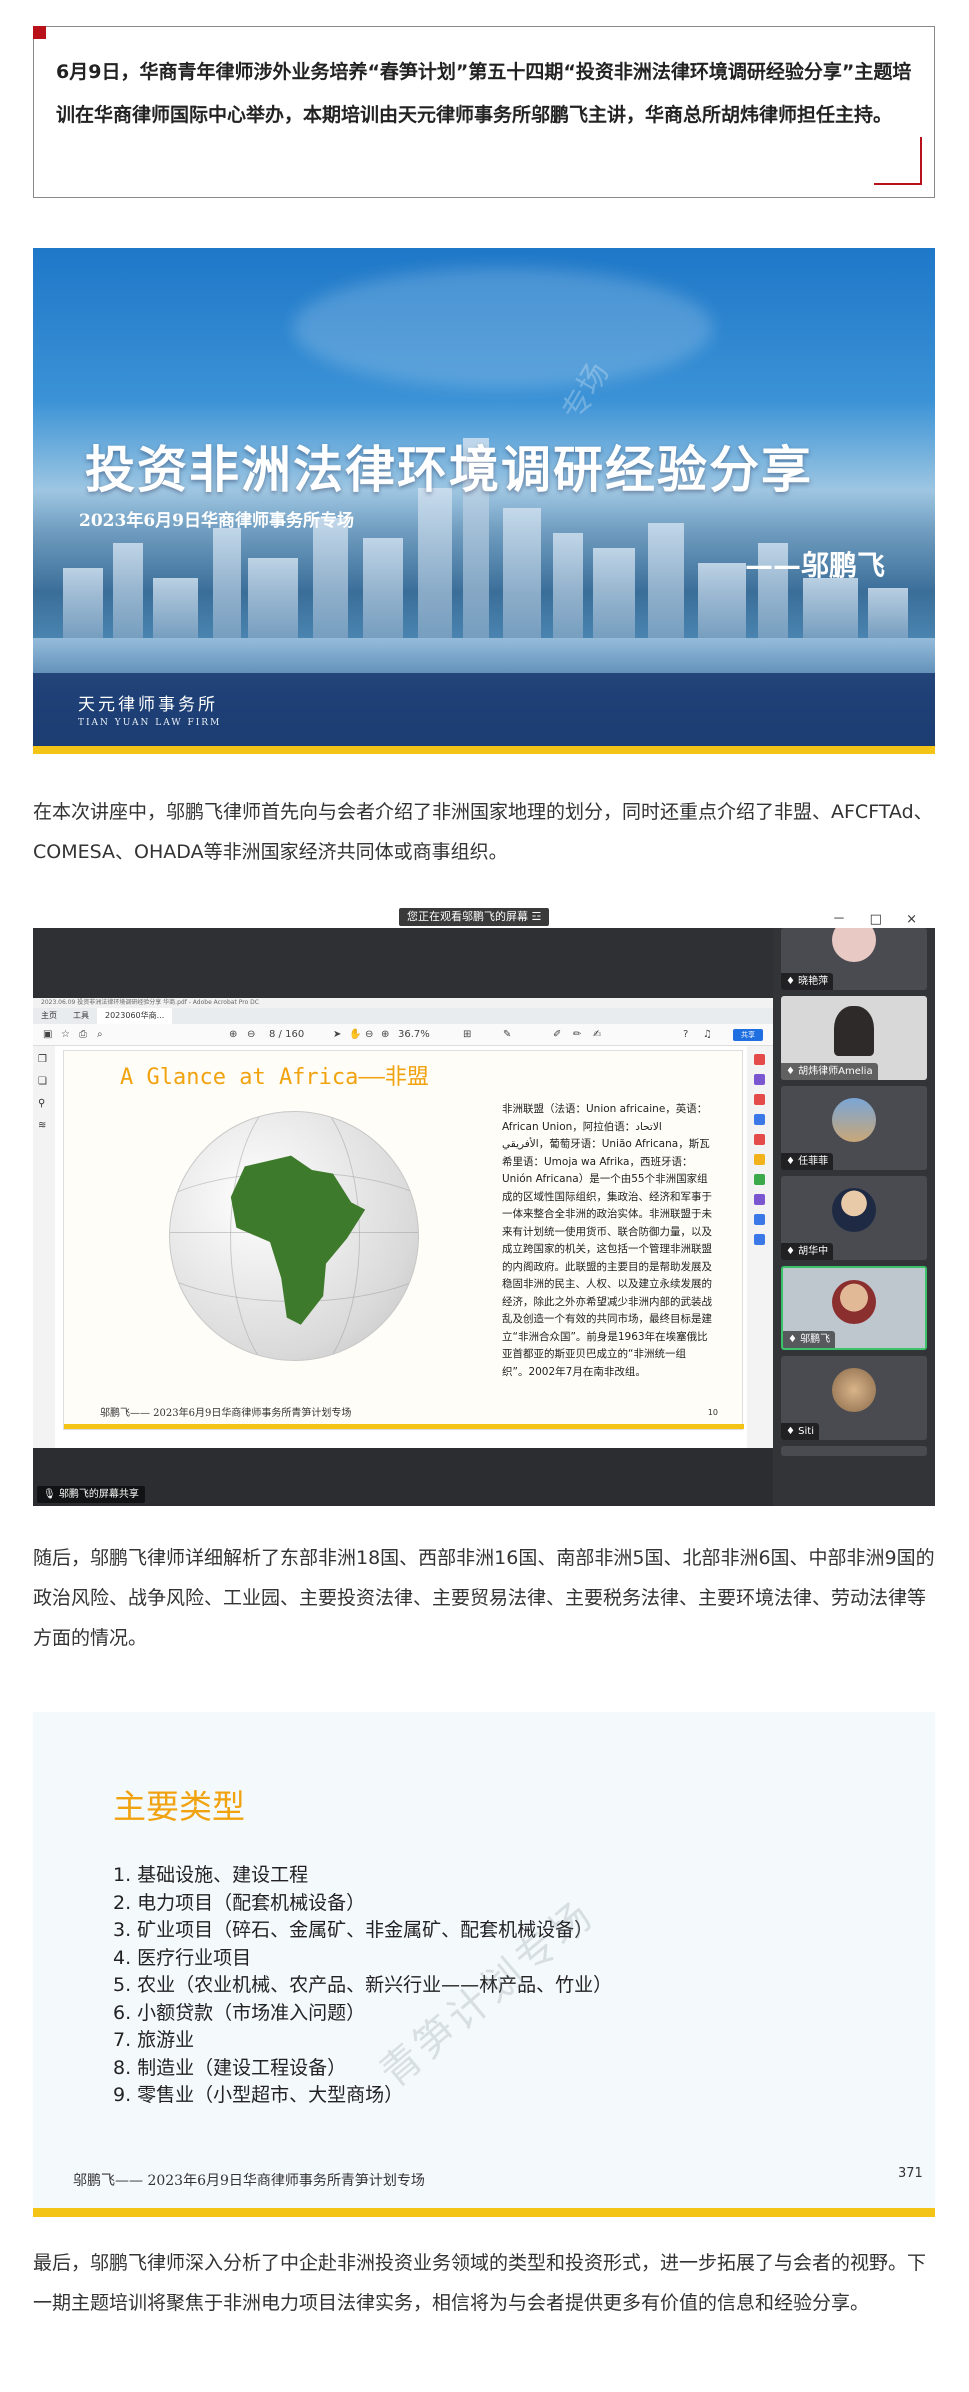 This screenshot has height=2392, width=969. What do you see at coordinates (49, 1494) in the screenshot?
I see `mic-icon: 🎙` at bounding box center [49, 1494].